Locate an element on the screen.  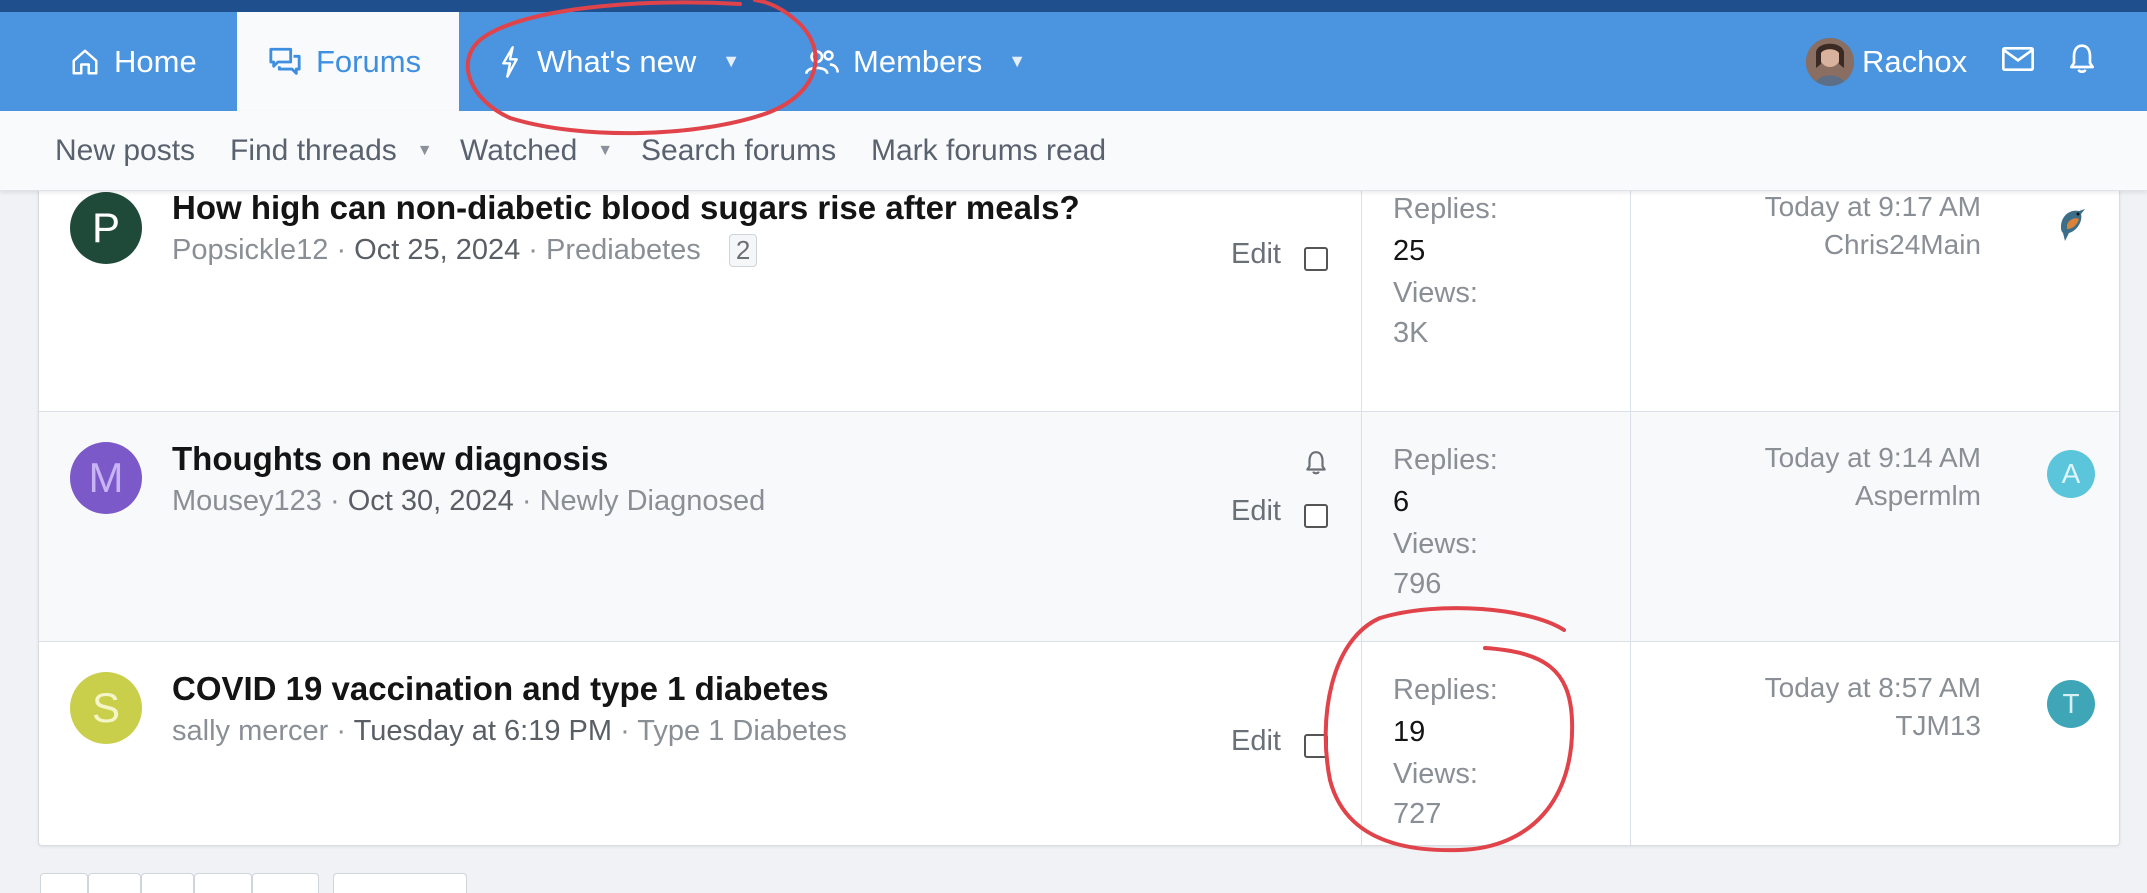
avatar: T is located at coordinates (2071, 704).